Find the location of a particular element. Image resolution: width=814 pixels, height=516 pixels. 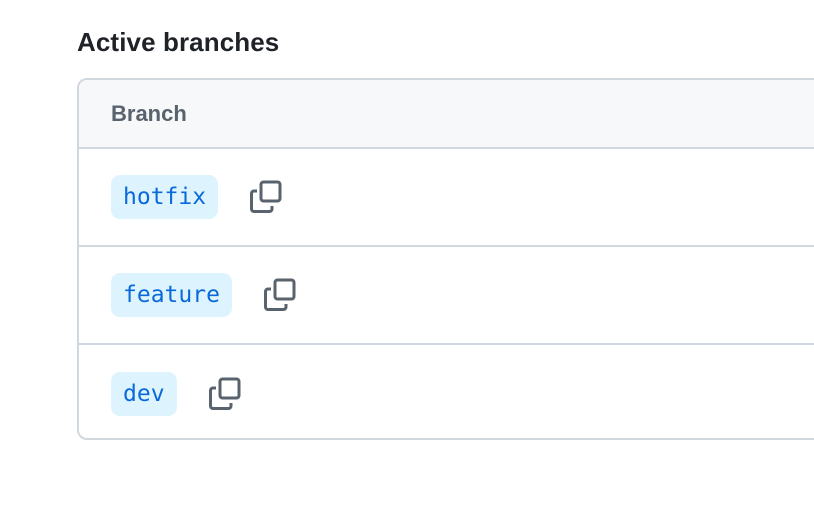

branch-link-feature: feature is located at coordinates (171, 295).